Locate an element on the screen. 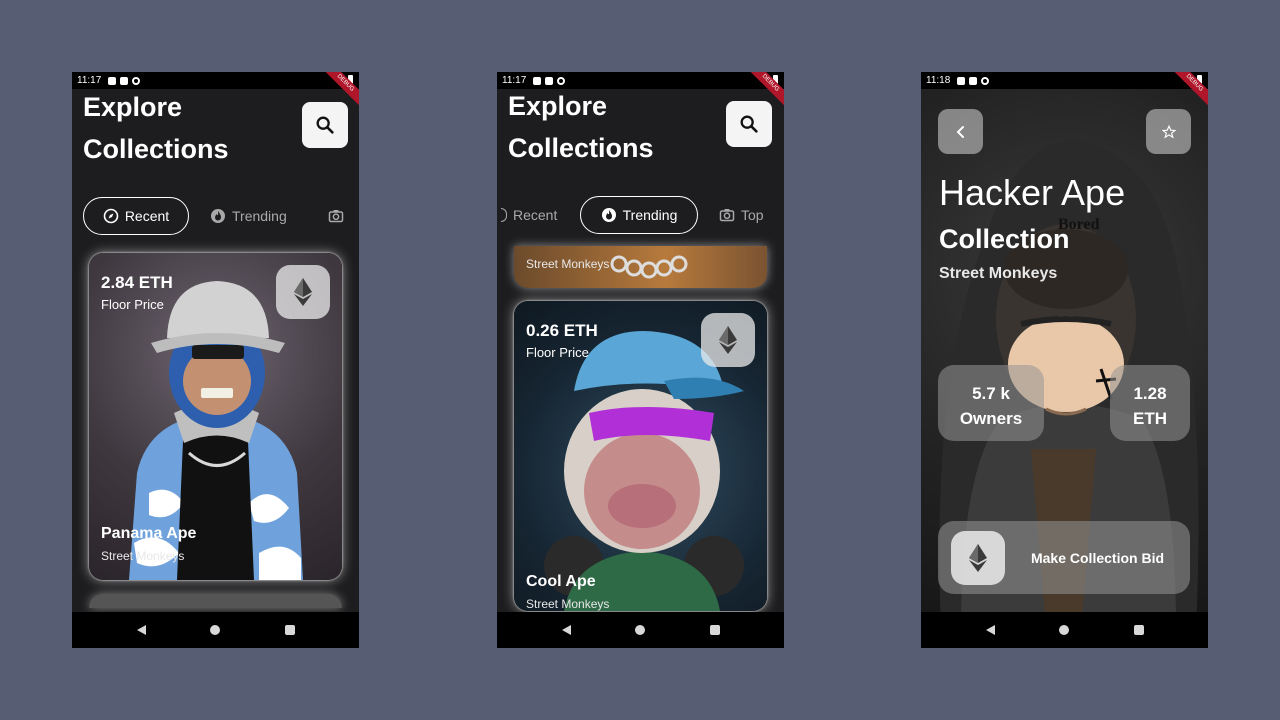 This screenshot has width=1280, height=720. favorite-button is located at coordinates (1168, 131).